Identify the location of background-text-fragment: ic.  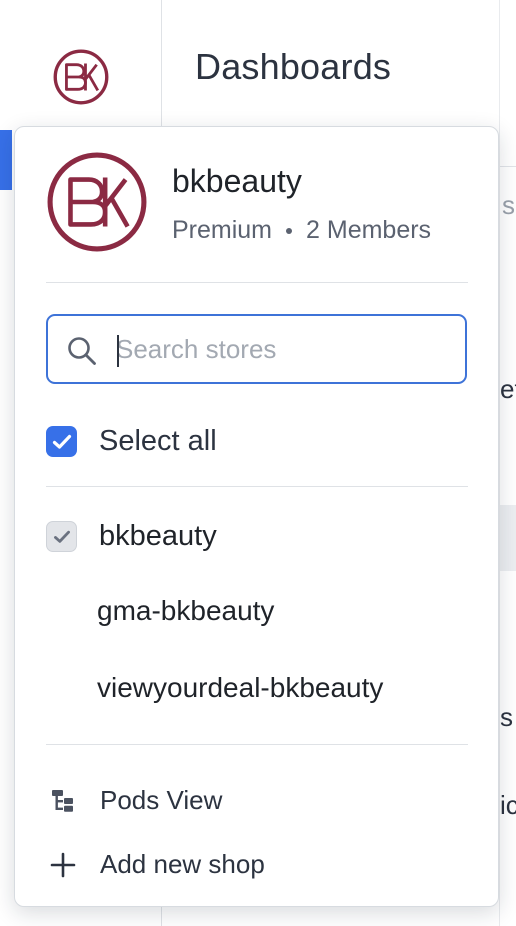
(508, 805).